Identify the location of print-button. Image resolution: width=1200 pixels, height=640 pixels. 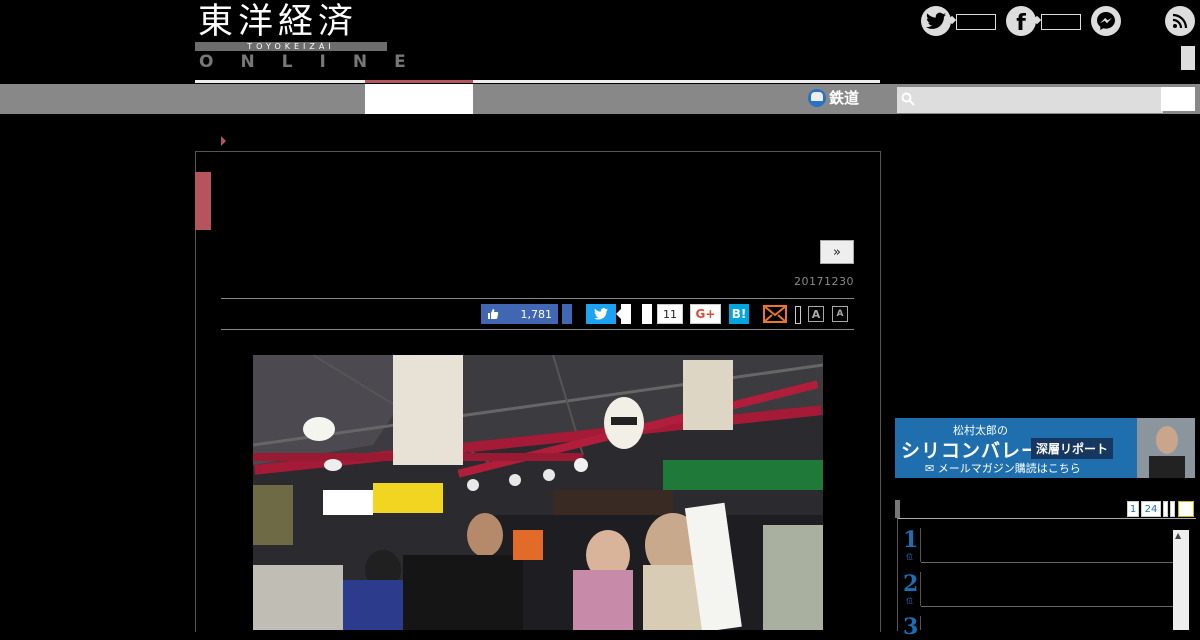
(798, 315).